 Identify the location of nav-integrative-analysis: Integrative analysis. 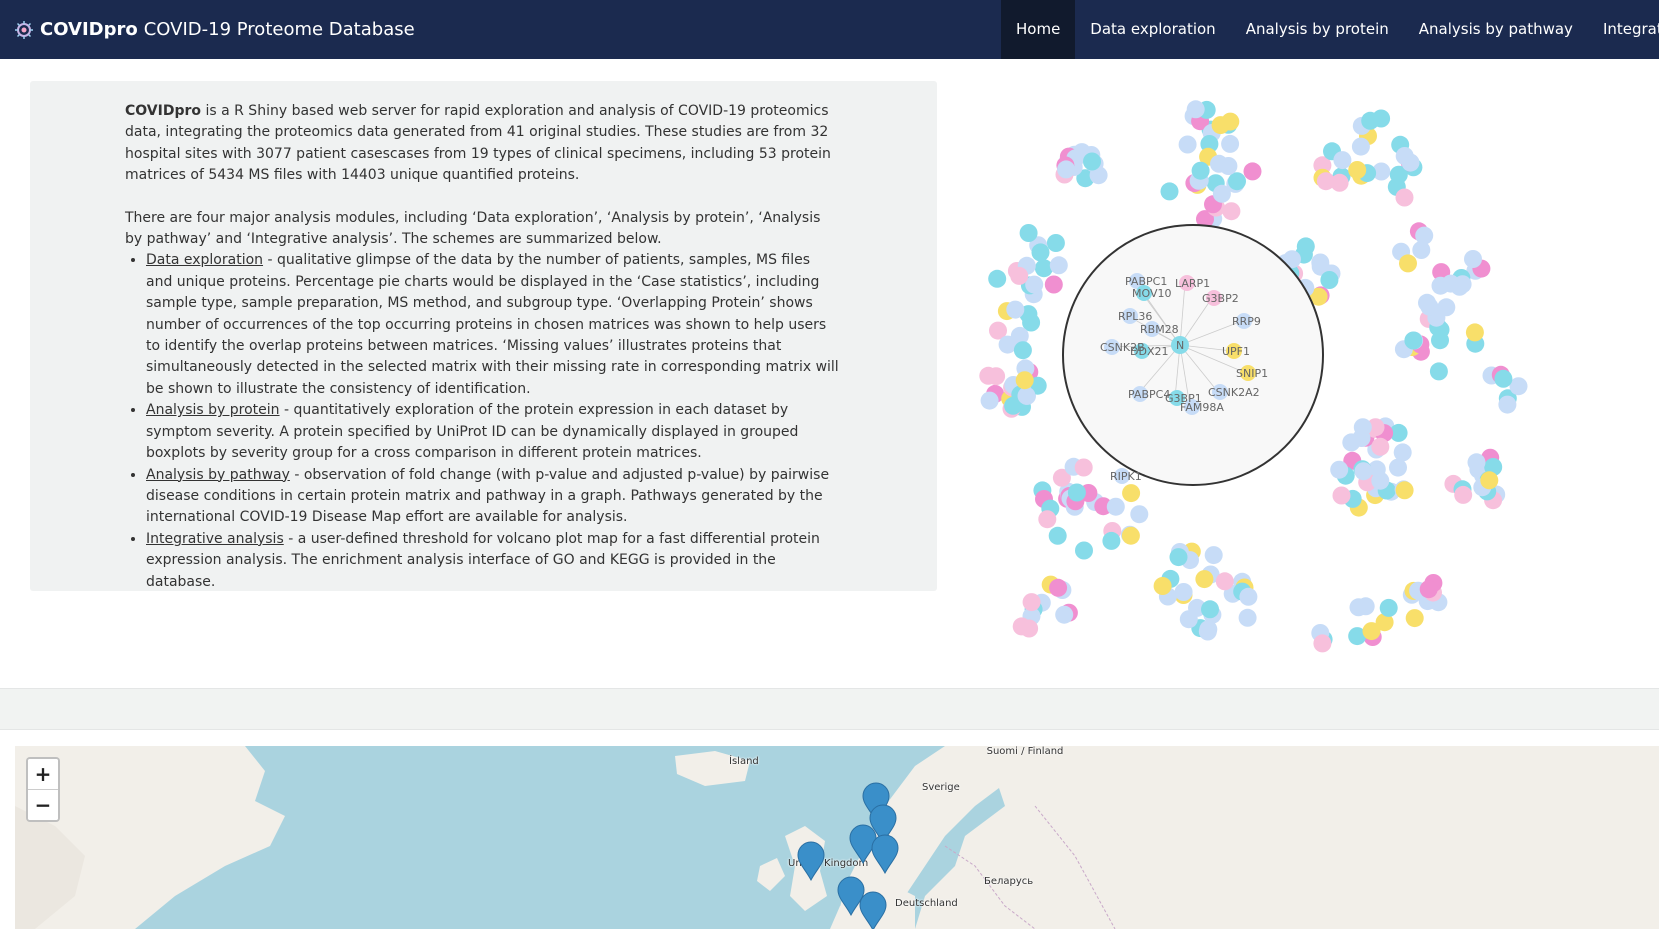
(1623, 29).